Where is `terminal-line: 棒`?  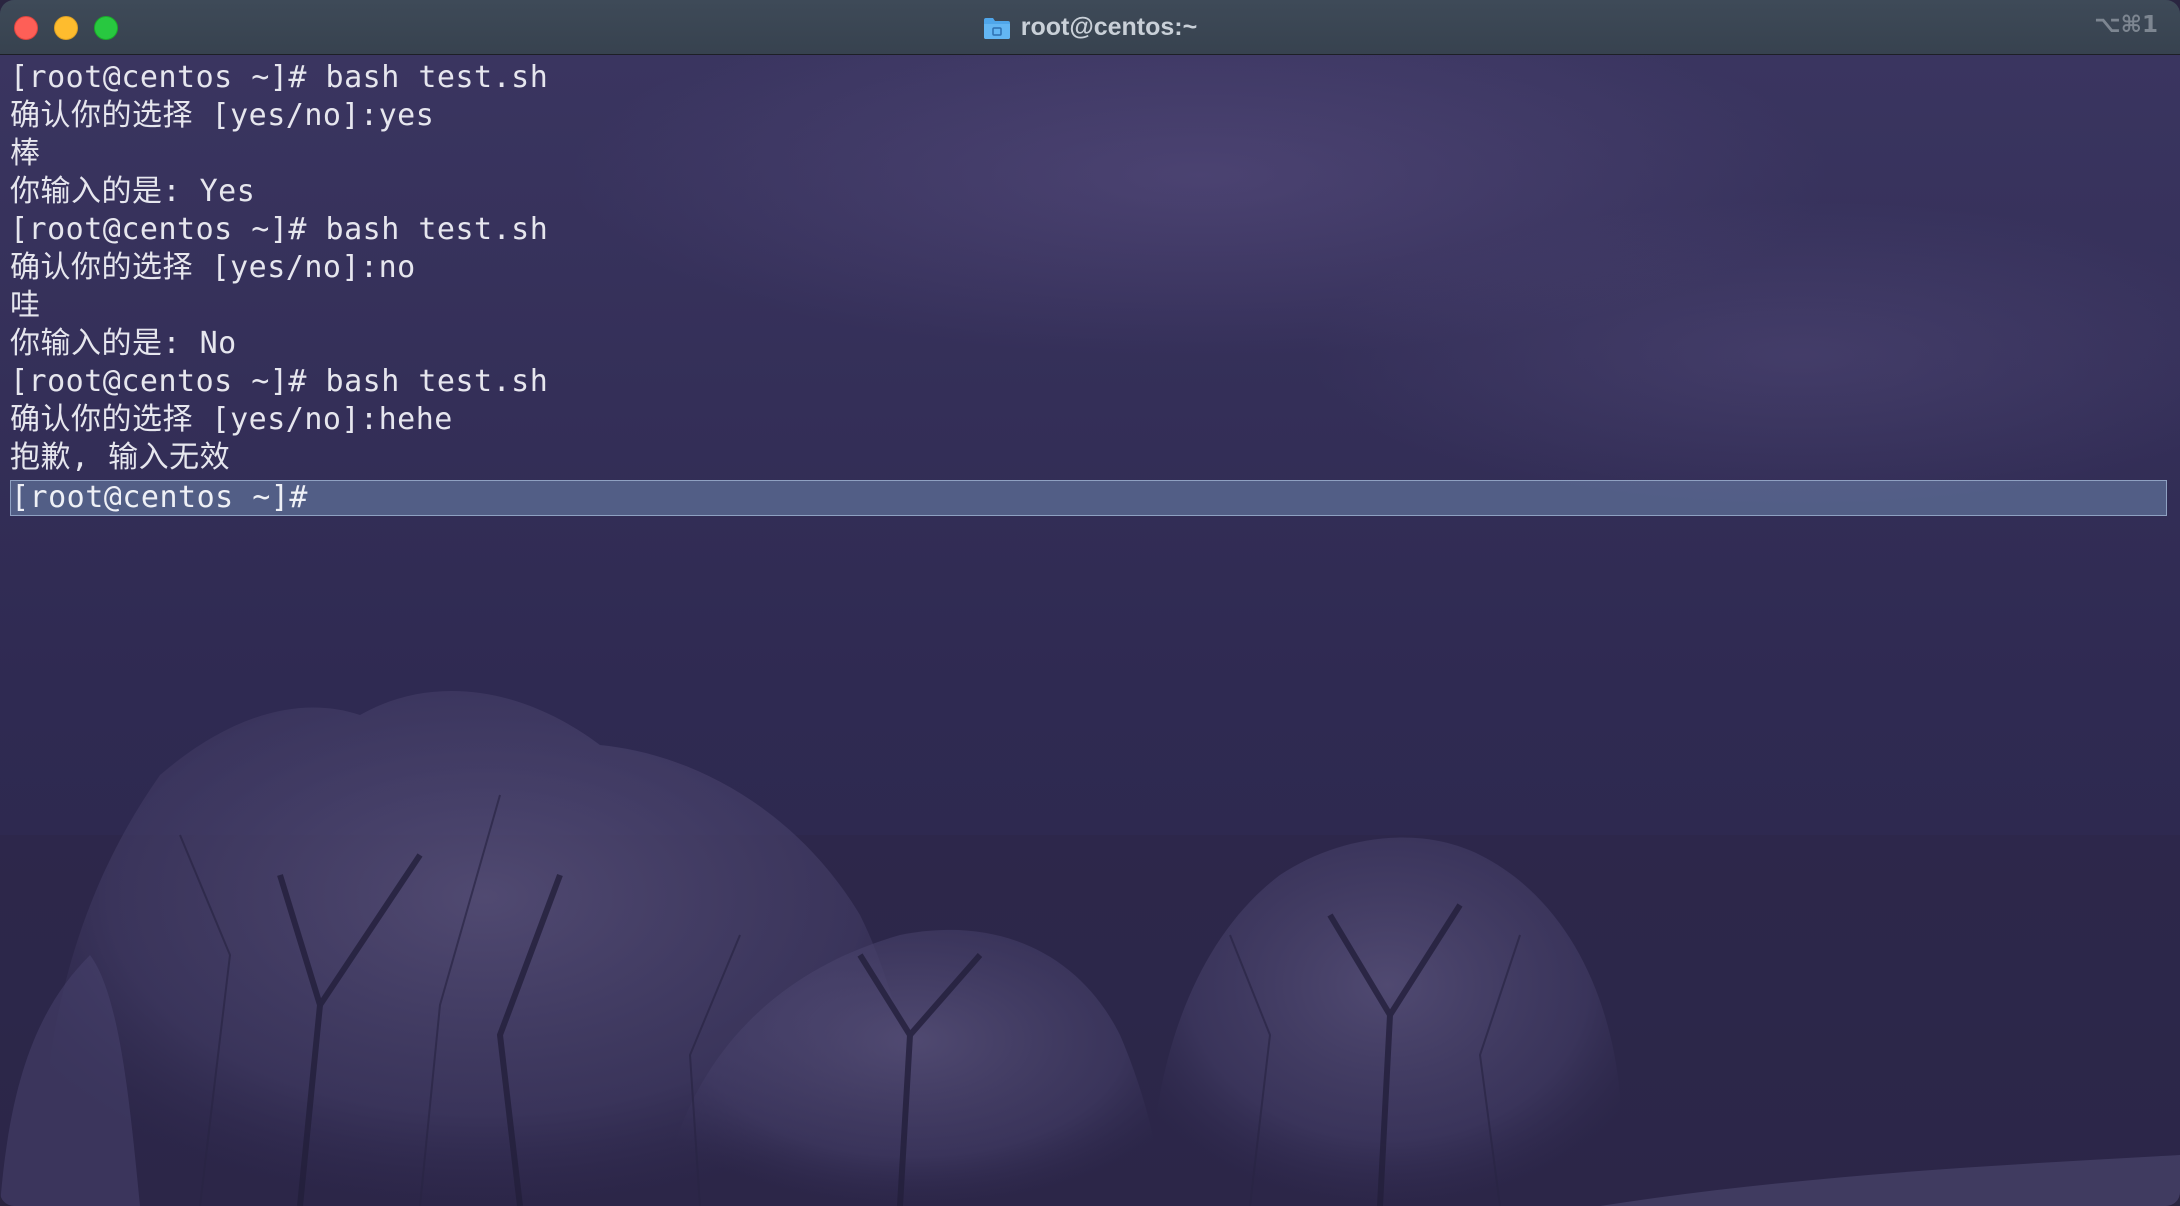 terminal-line: 棒 is located at coordinates (25, 153).